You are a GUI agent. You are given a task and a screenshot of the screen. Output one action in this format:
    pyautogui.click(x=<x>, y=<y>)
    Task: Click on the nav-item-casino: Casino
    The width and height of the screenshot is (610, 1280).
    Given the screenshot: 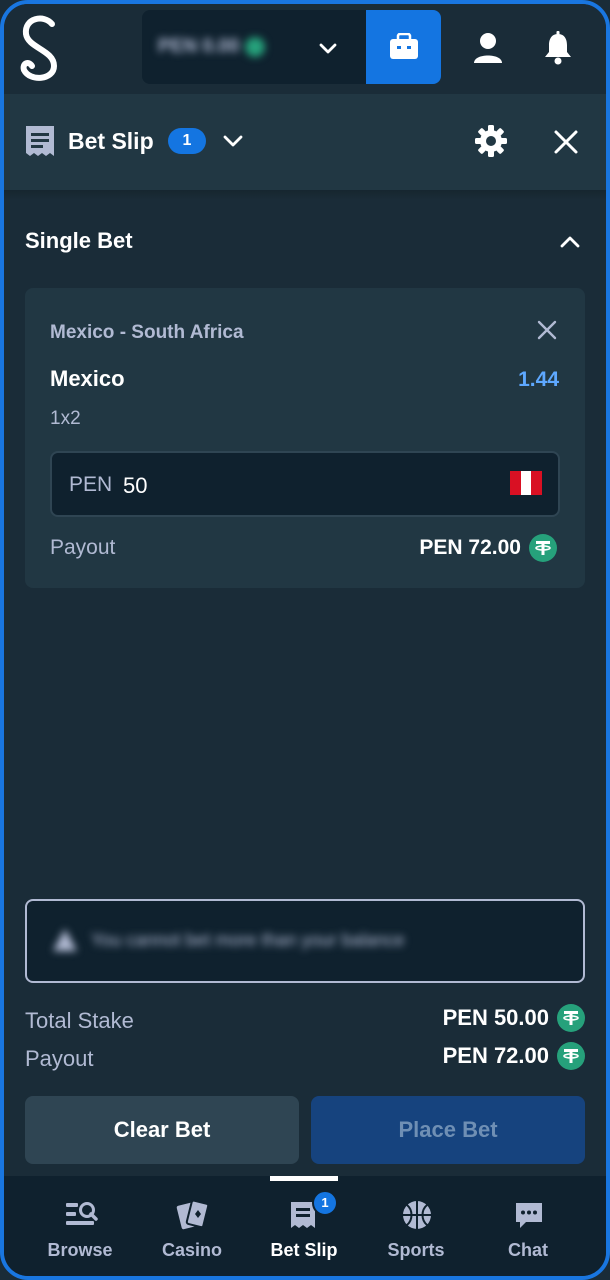 What is the action you would take?
    pyautogui.click(x=192, y=1226)
    